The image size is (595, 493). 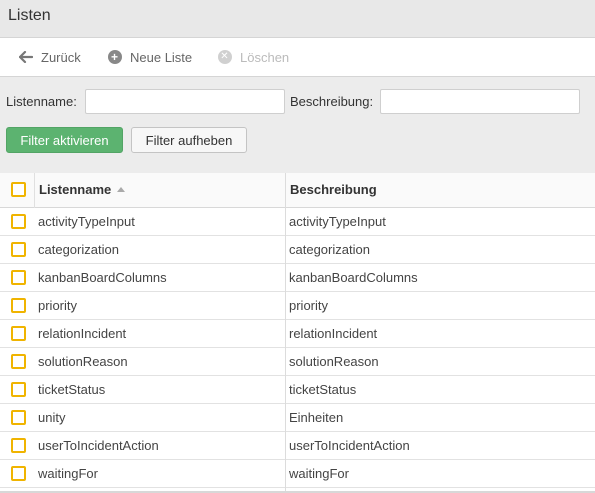 What do you see at coordinates (337, 221) in the screenshot?
I see `cell-description: activityTypeInput` at bounding box center [337, 221].